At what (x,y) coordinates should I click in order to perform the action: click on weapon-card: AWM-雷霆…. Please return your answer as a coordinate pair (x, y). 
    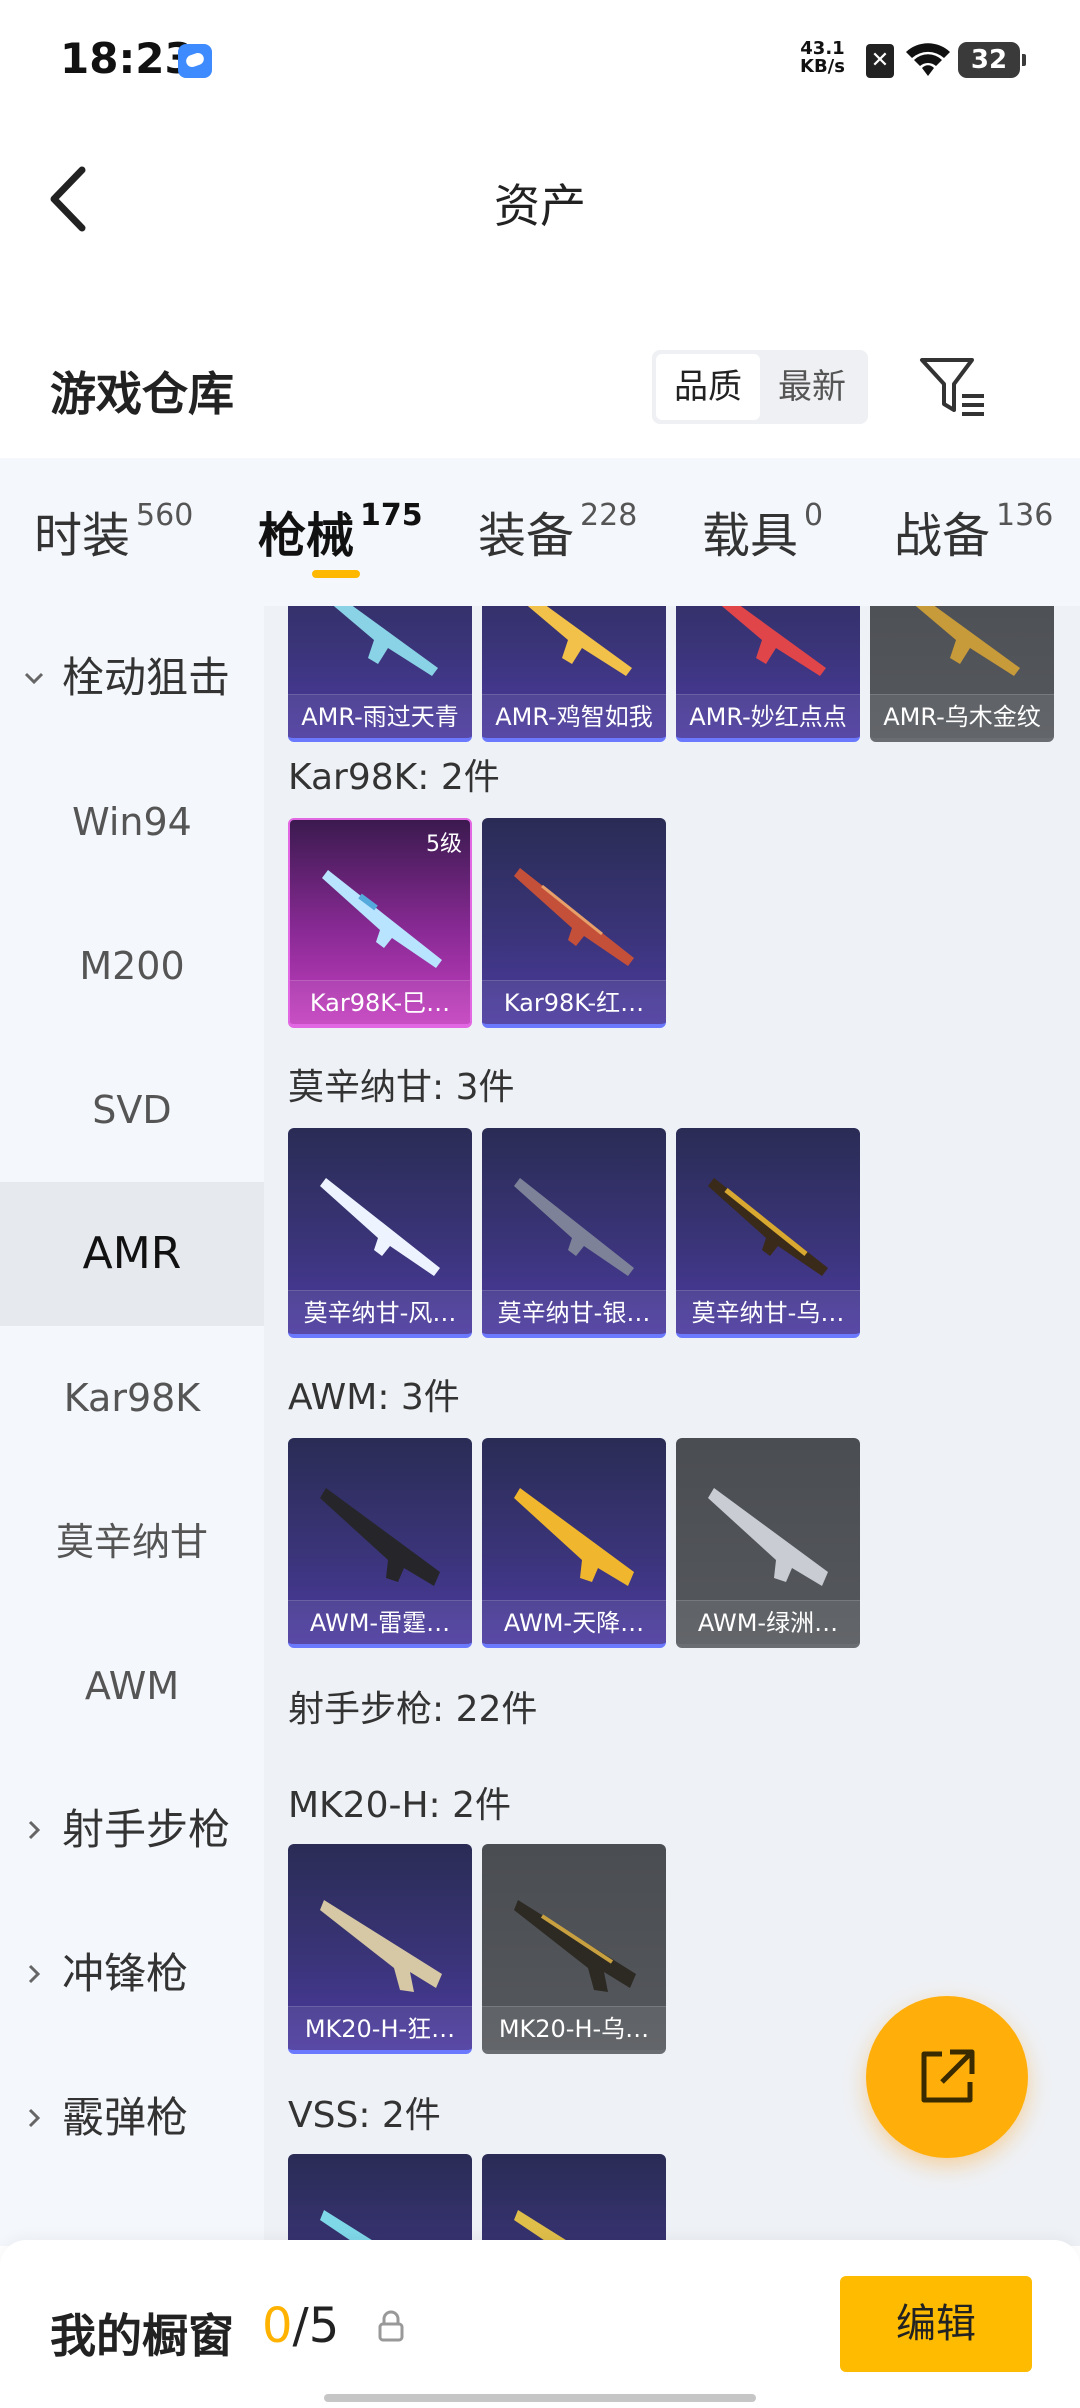
    Looking at the image, I should click on (380, 1543).